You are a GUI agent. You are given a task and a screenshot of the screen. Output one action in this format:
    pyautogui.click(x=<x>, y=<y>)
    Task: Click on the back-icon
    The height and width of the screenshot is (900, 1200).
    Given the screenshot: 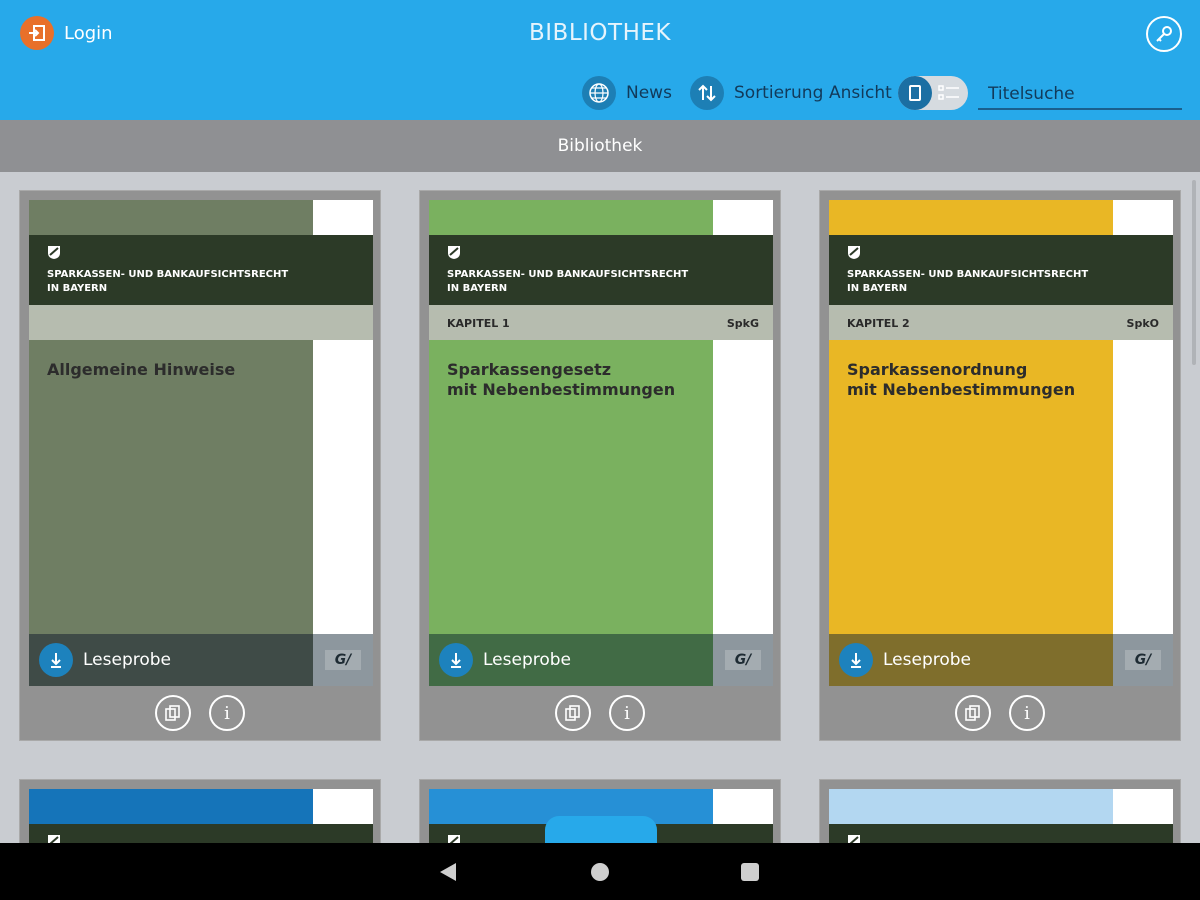 What is the action you would take?
    pyautogui.click(x=448, y=872)
    